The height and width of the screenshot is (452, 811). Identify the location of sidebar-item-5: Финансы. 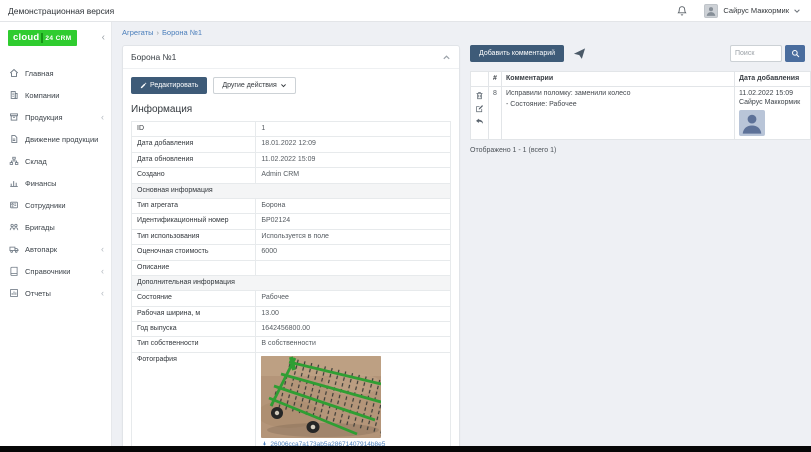
(55, 183).